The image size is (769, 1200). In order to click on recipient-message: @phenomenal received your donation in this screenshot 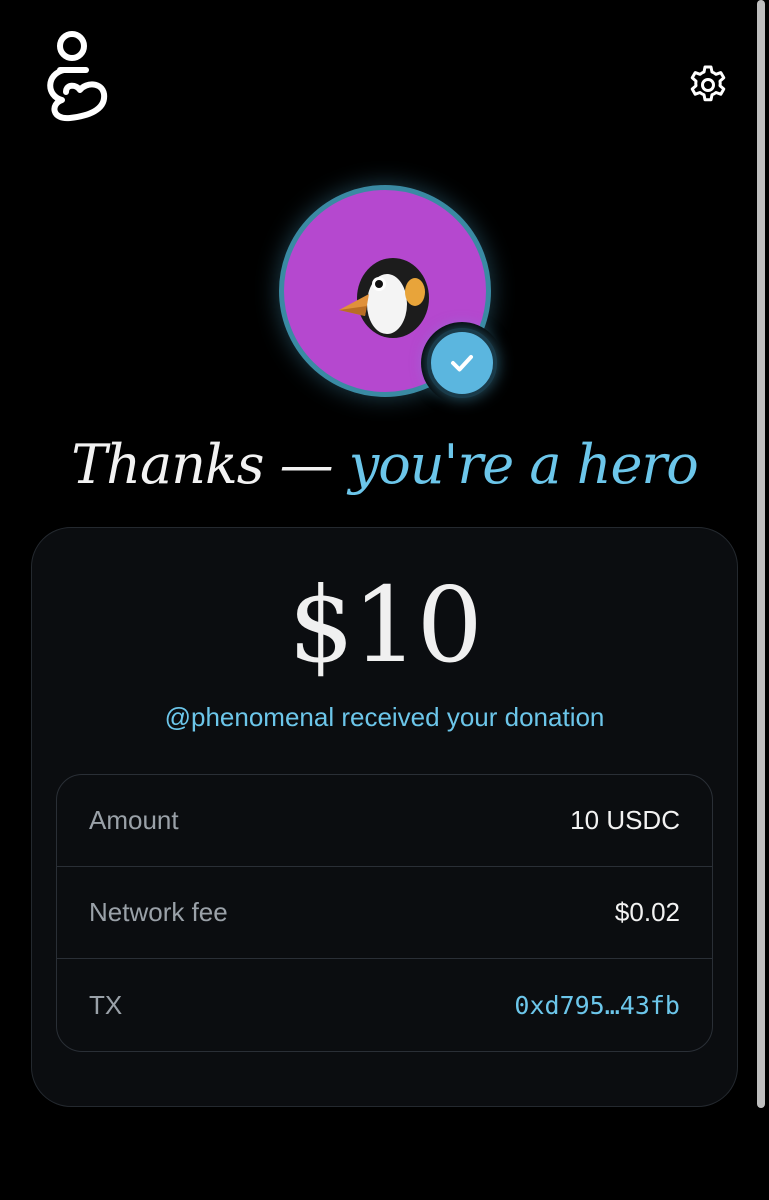, I will do `click(384, 717)`.